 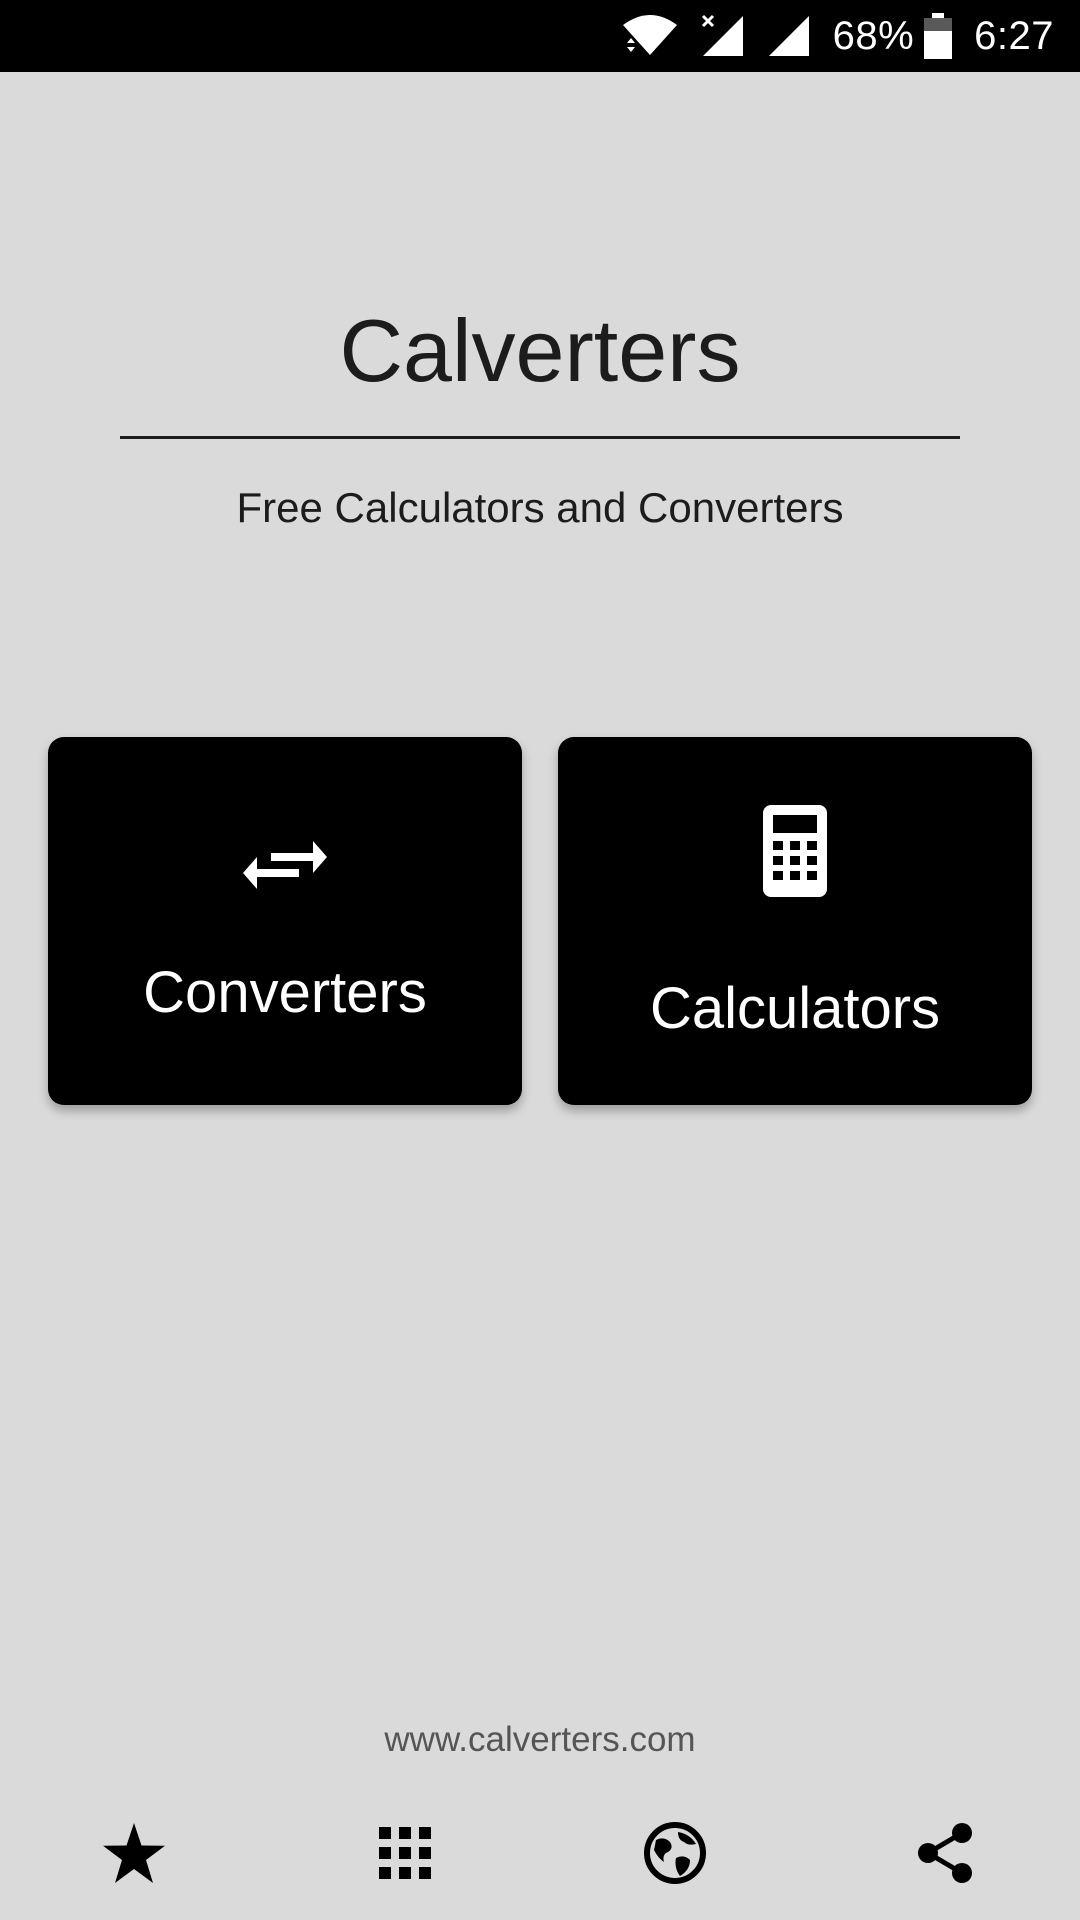 I want to click on signal-icon, so click(x=789, y=36).